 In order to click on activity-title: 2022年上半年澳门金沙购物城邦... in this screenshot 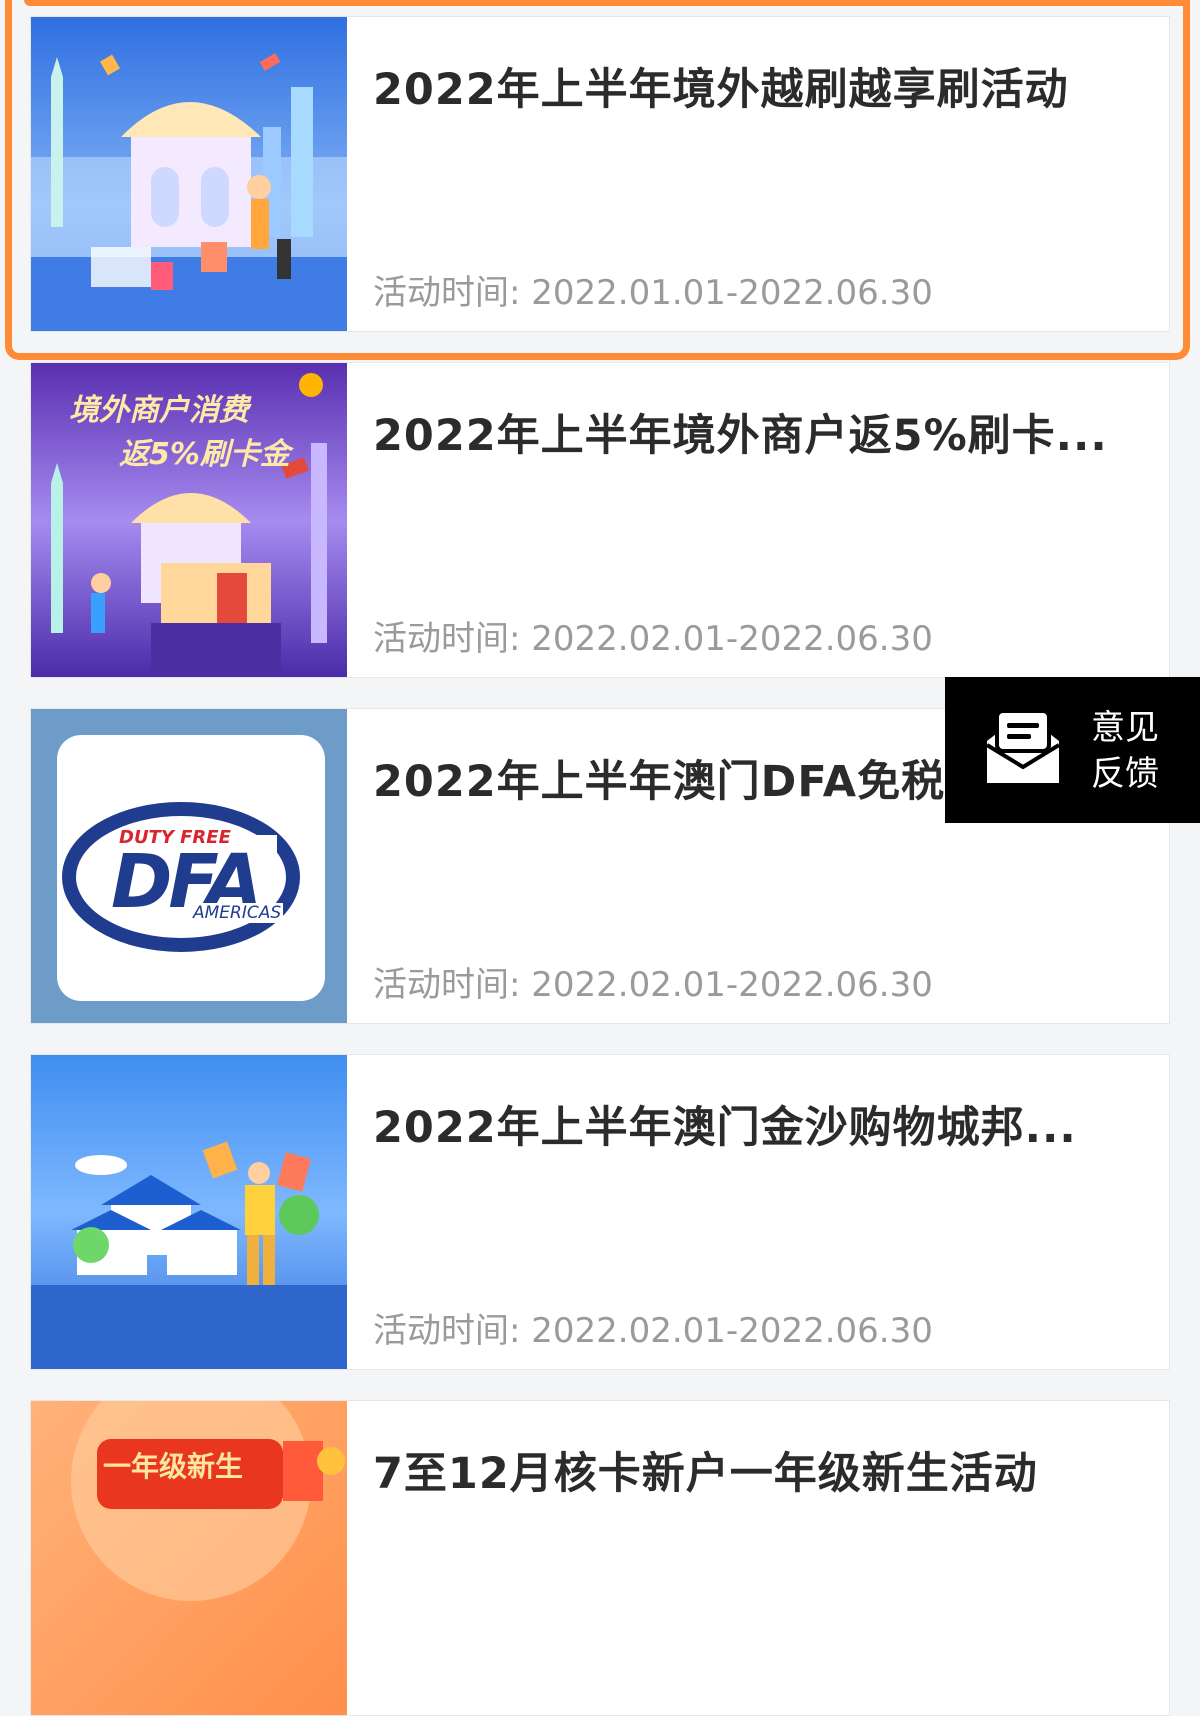, I will do `click(725, 1128)`.